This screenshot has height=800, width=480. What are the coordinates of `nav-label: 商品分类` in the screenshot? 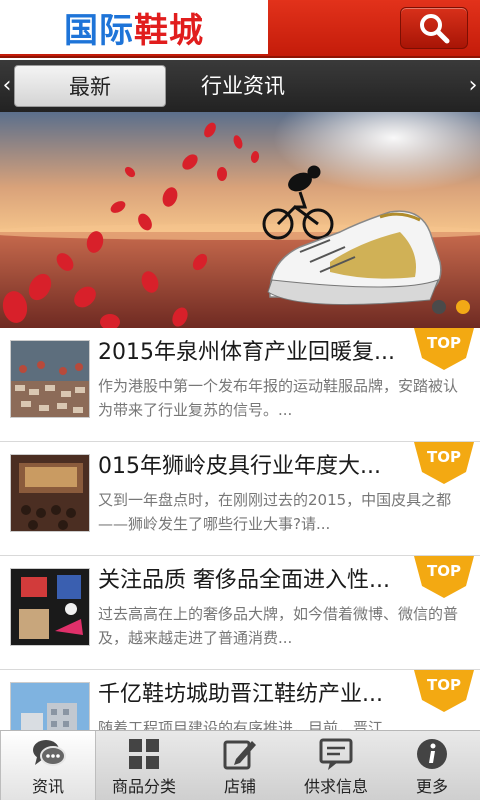 It's located at (143, 786).